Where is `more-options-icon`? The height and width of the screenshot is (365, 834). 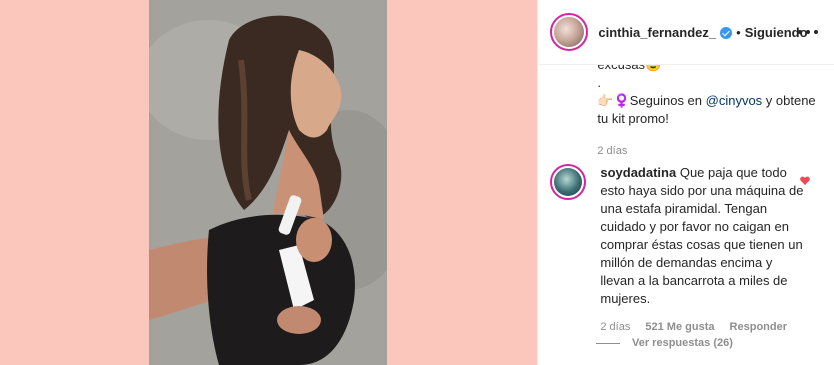
more-options-icon is located at coordinates (808, 32).